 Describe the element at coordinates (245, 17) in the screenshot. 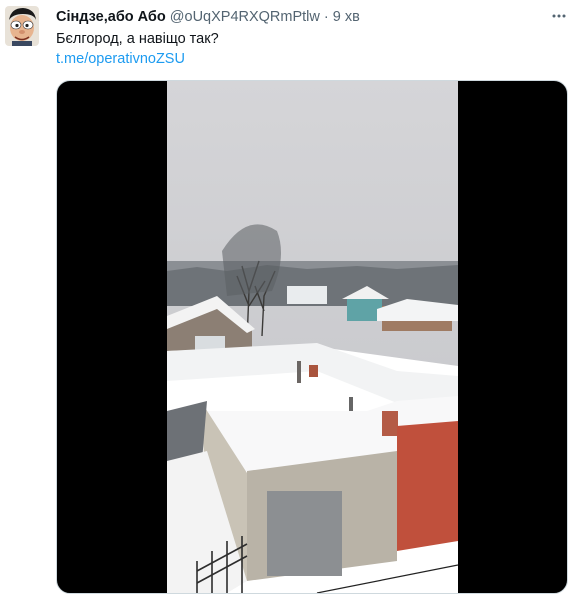

I see `author-handle: @oUqXP4RXQRmPtlw` at that location.